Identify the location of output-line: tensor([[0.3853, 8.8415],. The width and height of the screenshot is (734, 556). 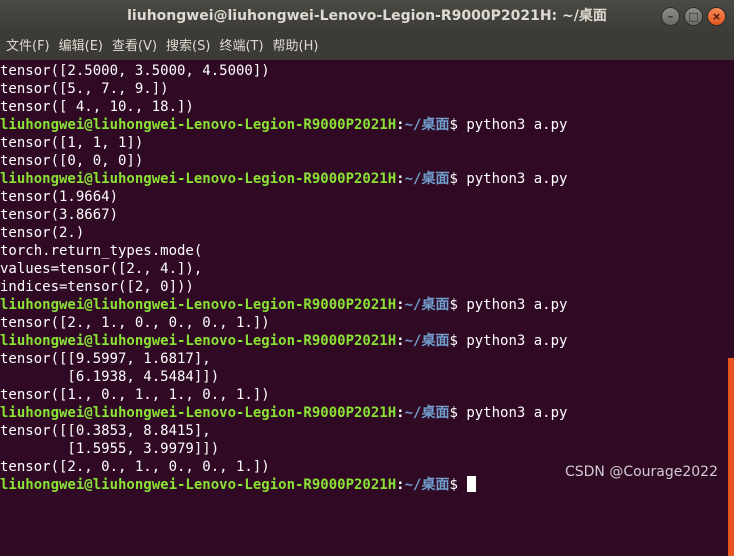
(105, 431).